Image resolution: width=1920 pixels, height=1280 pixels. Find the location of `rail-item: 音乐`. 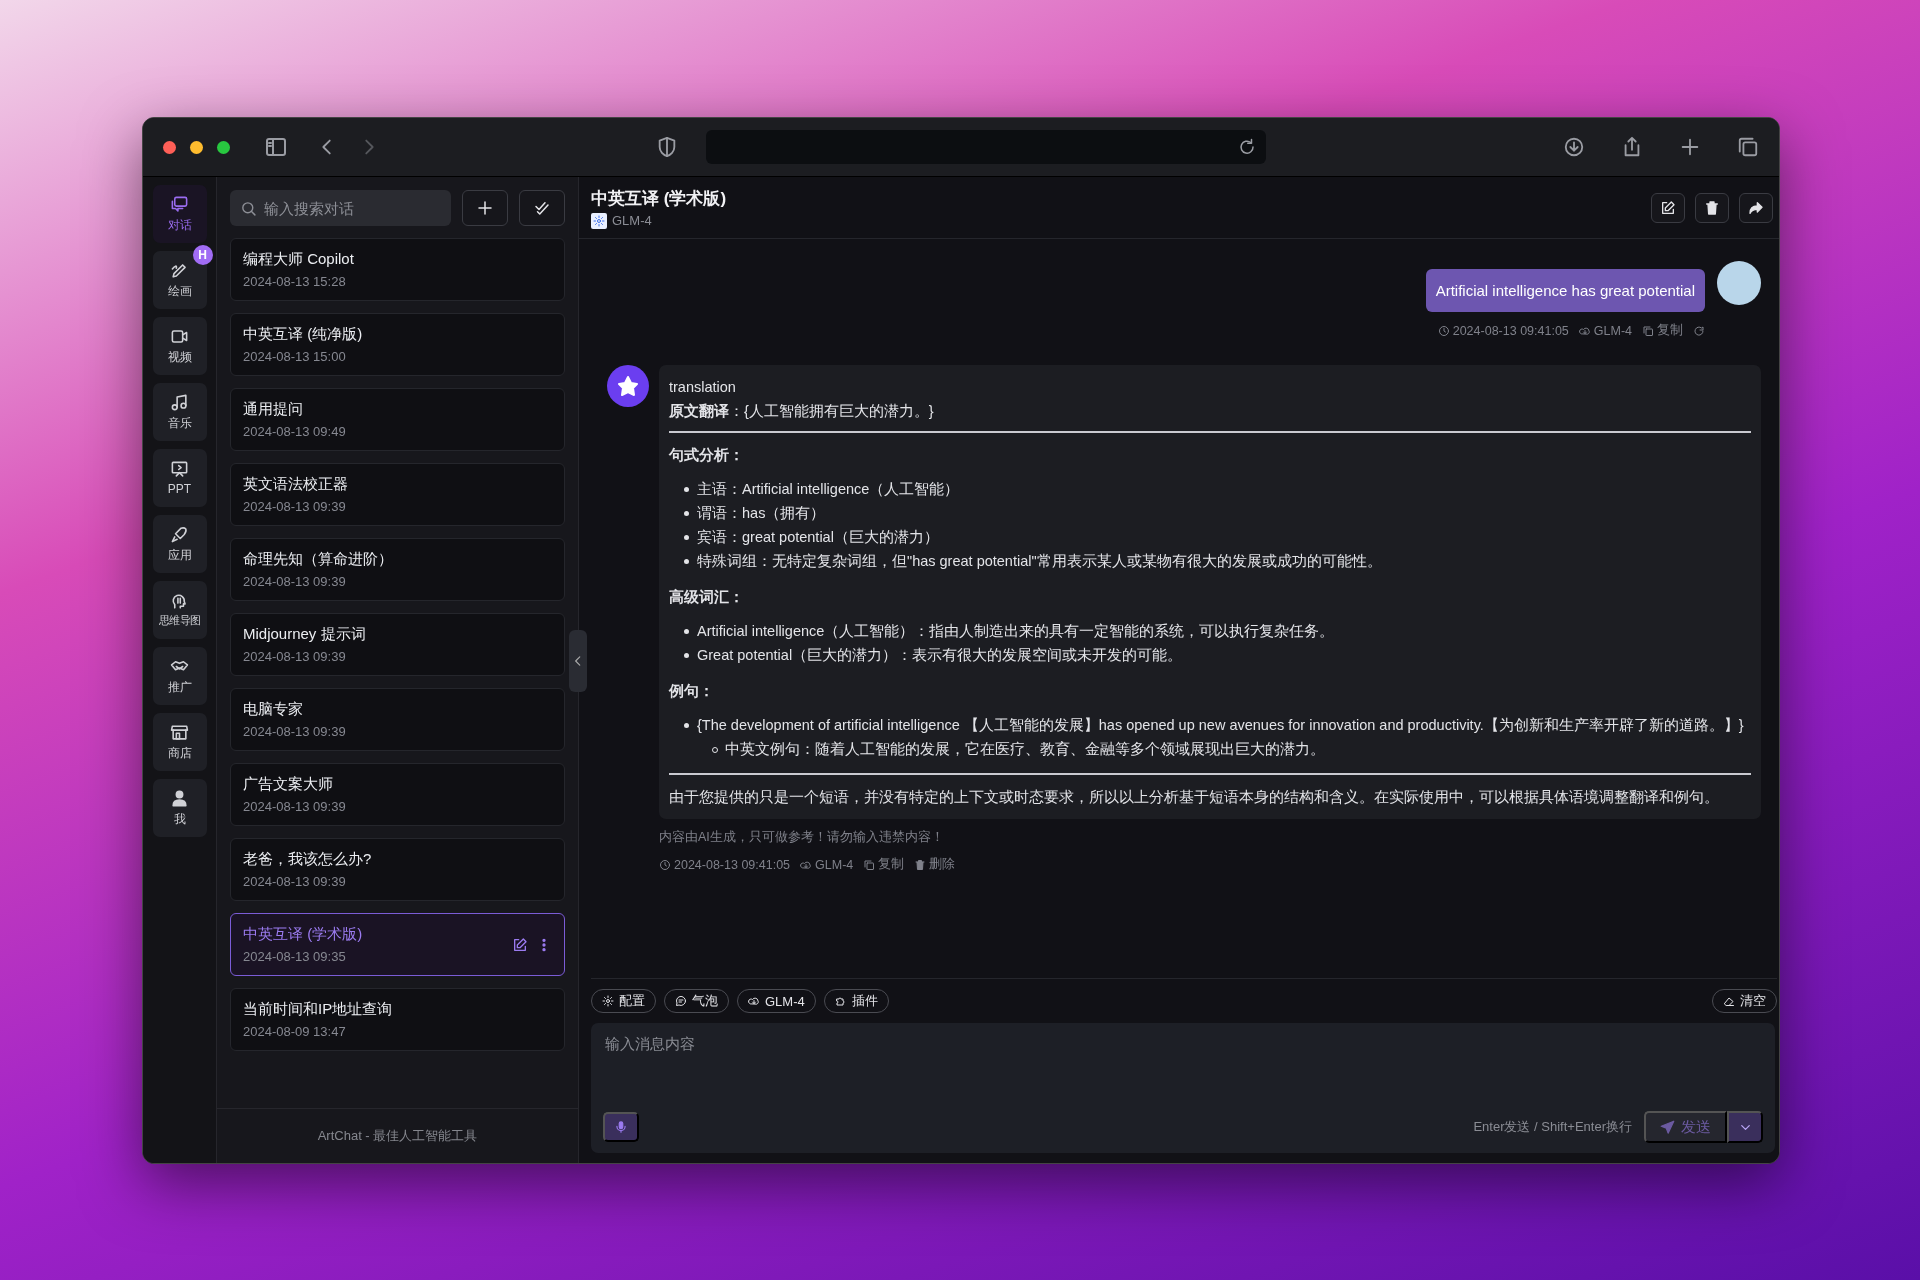

rail-item: 音乐 is located at coordinates (179, 412).